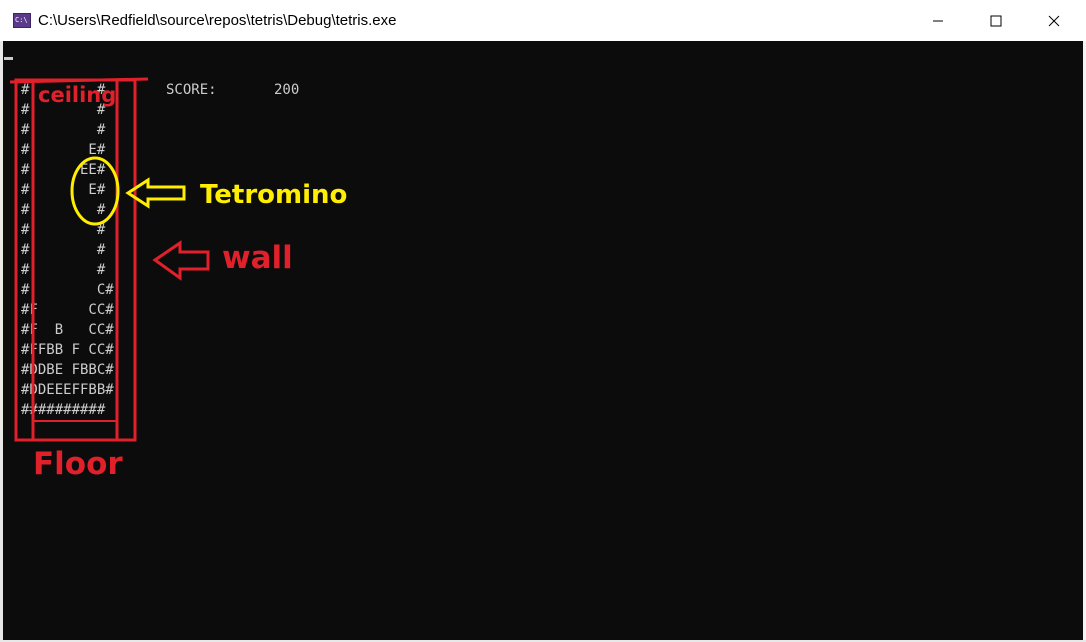 The width and height of the screenshot is (1086, 642). I want to click on close-button, so click(1054, 20).